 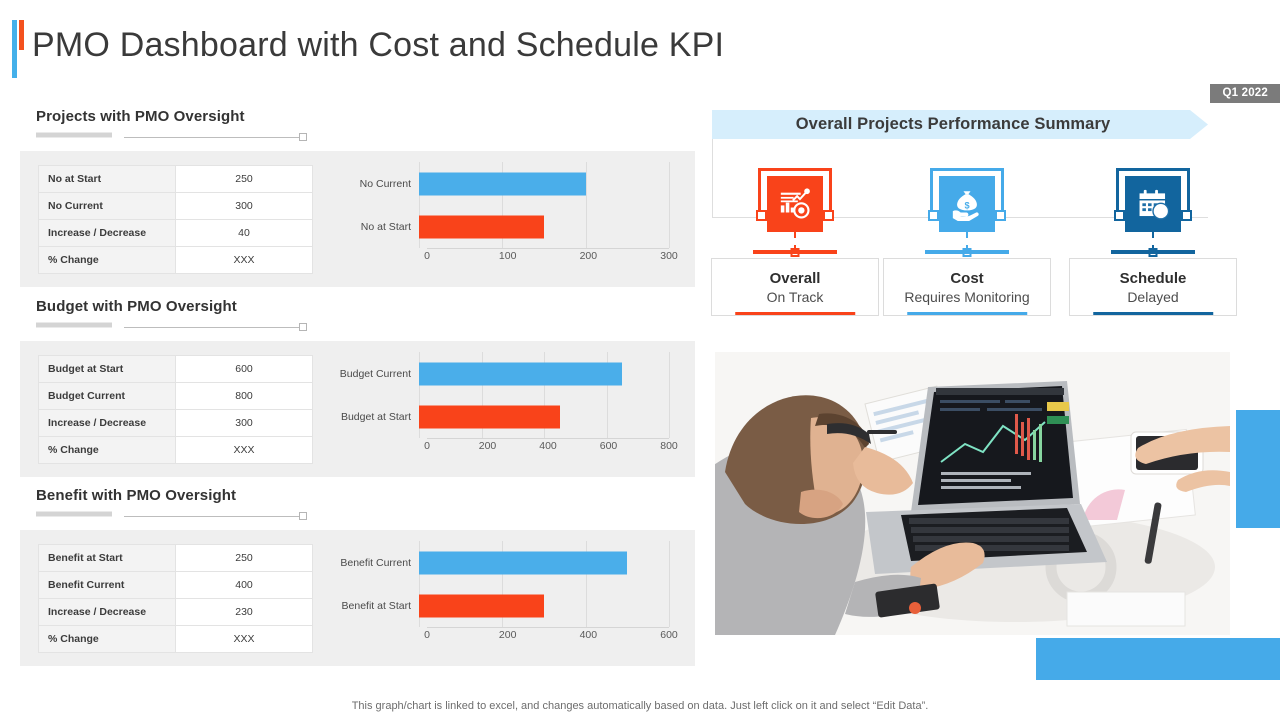 I want to click on row-label: Increase / Decrease, so click(x=107, y=232).